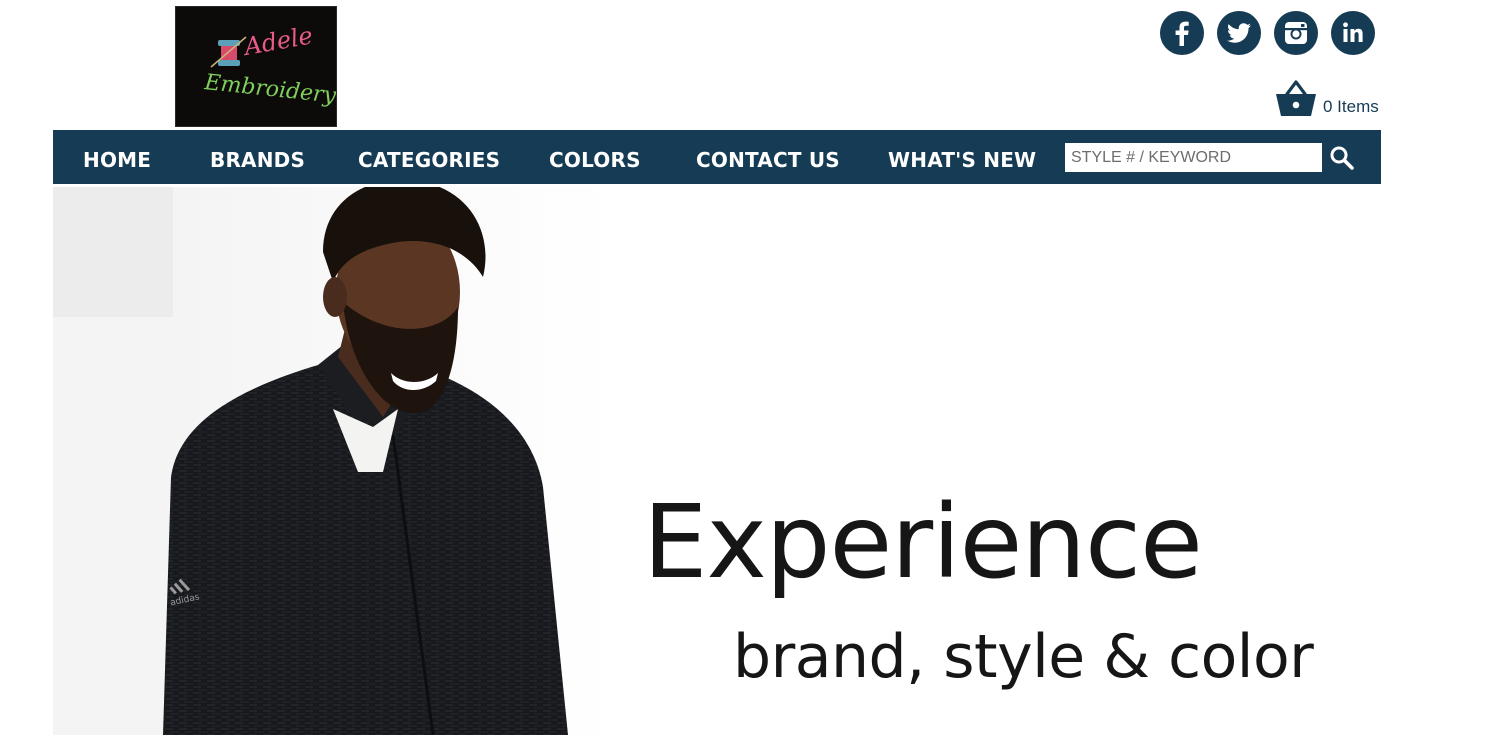 The image size is (1500, 735). What do you see at coordinates (962, 157) in the screenshot?
I see `nav-whats-new: WHAT'S NEW` at bounding box center [962, 157].